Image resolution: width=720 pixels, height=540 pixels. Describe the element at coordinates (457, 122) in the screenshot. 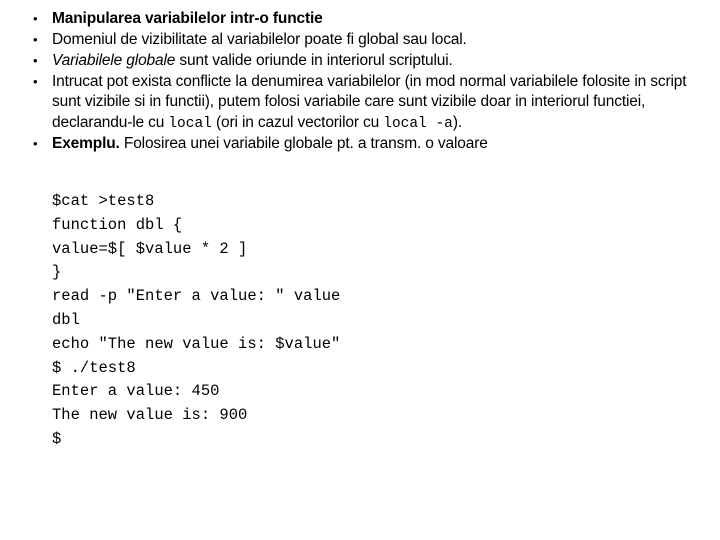

I see `list-item-label-3: ).` at that location.